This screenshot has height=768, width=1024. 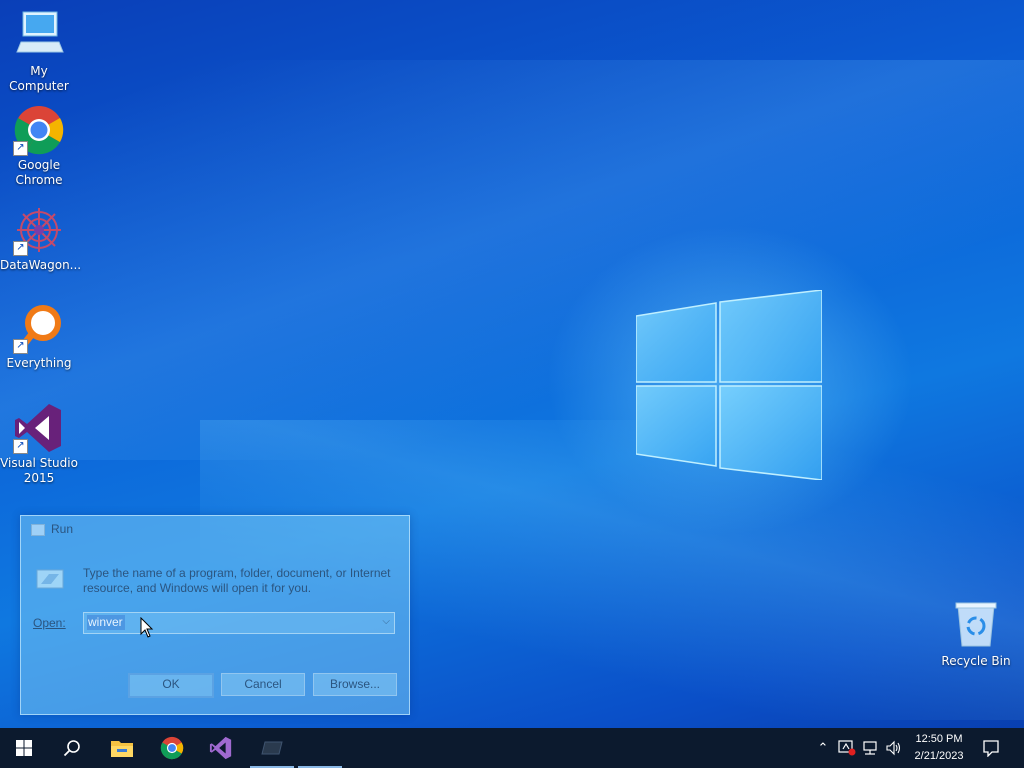 I want to click on taskbar-google-chrome, so click(x=172, y=748).